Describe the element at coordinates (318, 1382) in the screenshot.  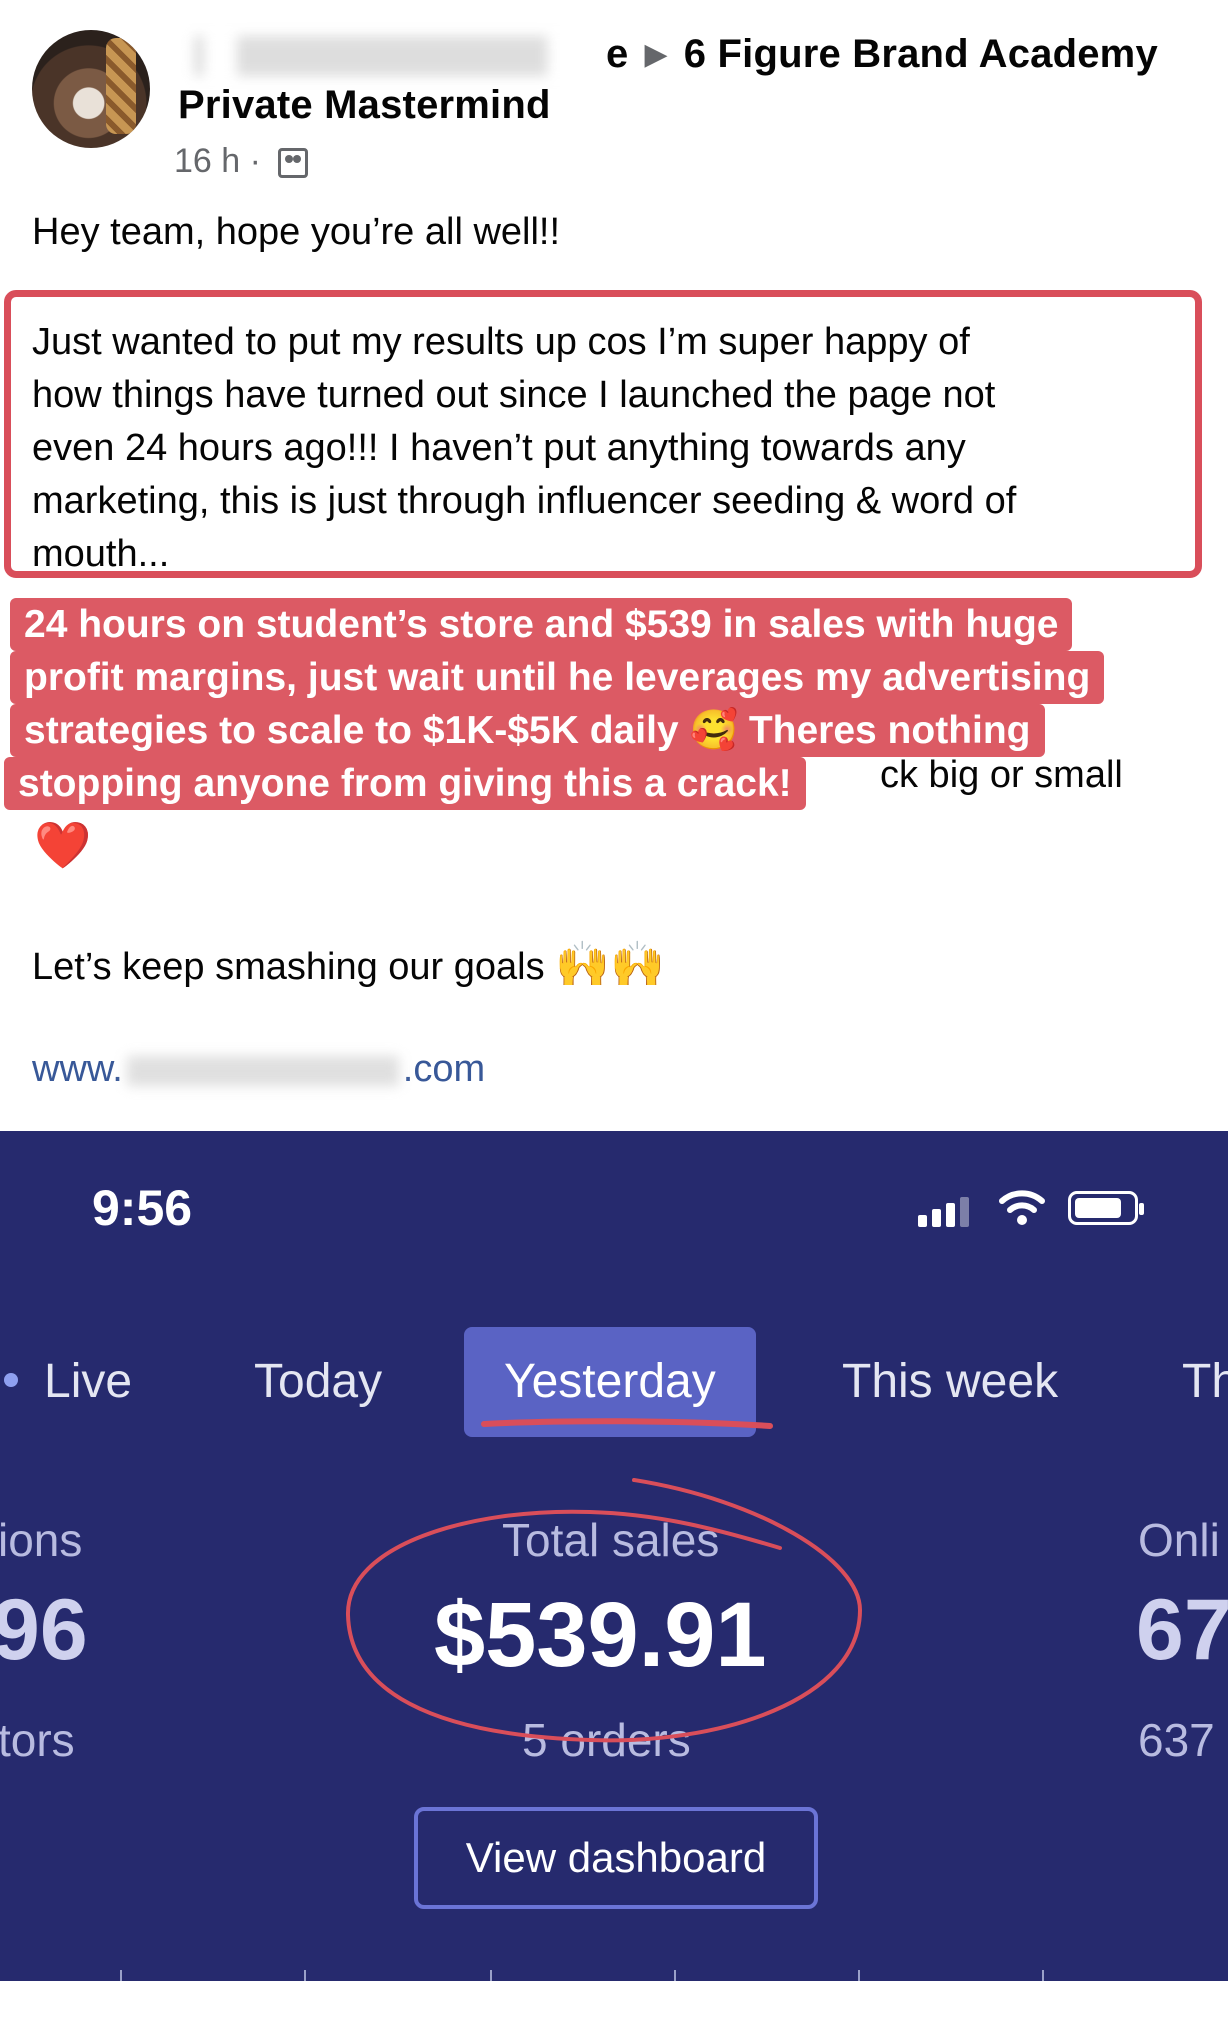
I see `tab-today: Today` at that location.